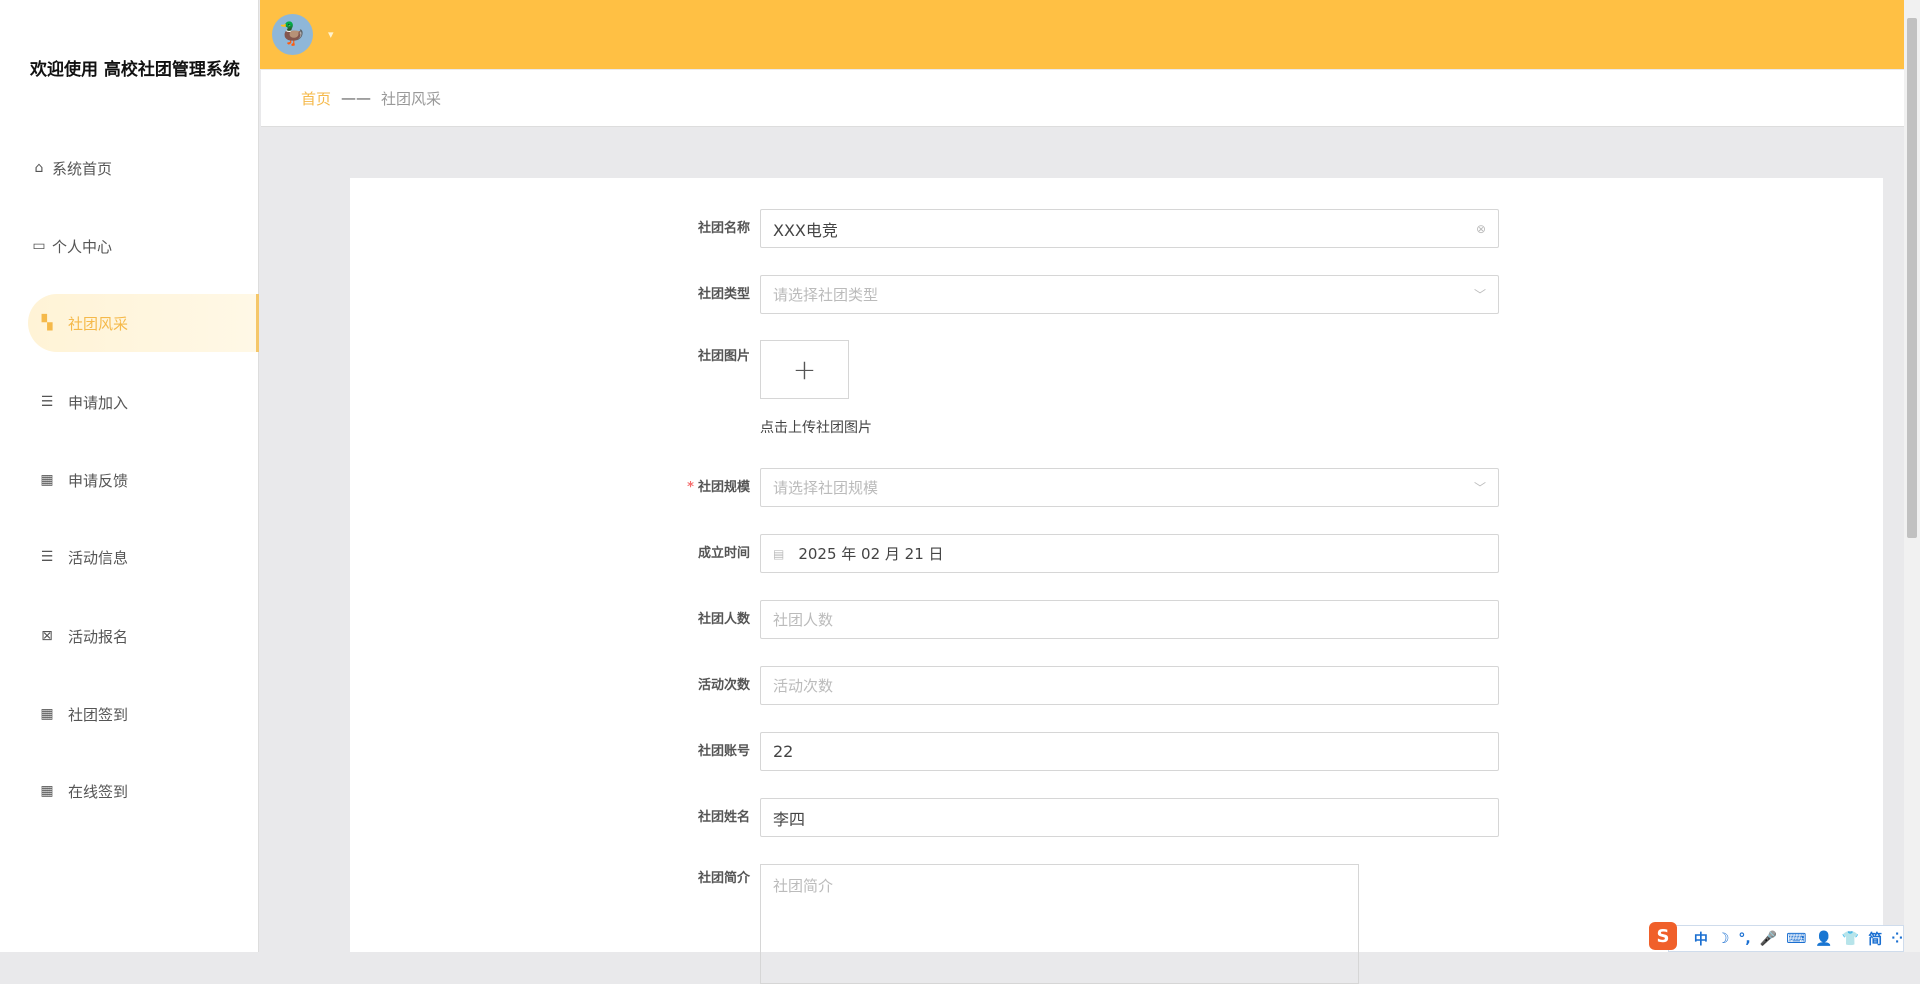 The width and height of the screenshot is (1920, 984). Describe the element at coordinates (723, 294) in the screenshot. I see `label: 社团类型` at that location.